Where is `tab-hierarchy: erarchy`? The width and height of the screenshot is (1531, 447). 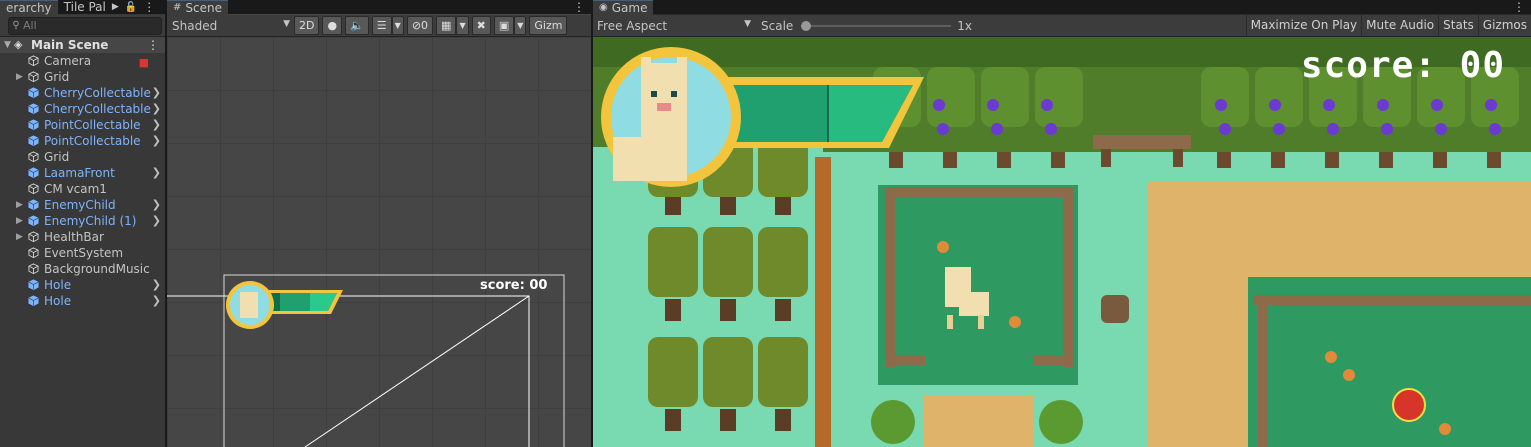 tab-hierarchy: erarchy is located at coordinates (29, 7).